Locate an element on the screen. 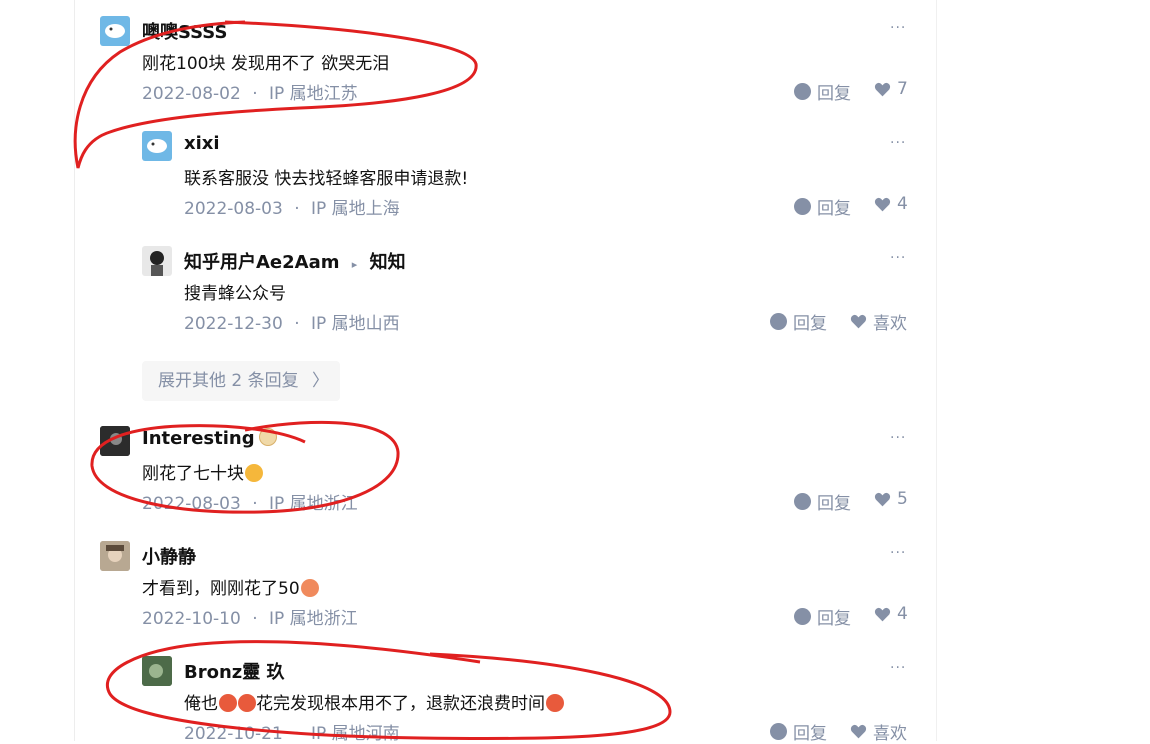  like-button: 7 is located at coordinates (891, 89).